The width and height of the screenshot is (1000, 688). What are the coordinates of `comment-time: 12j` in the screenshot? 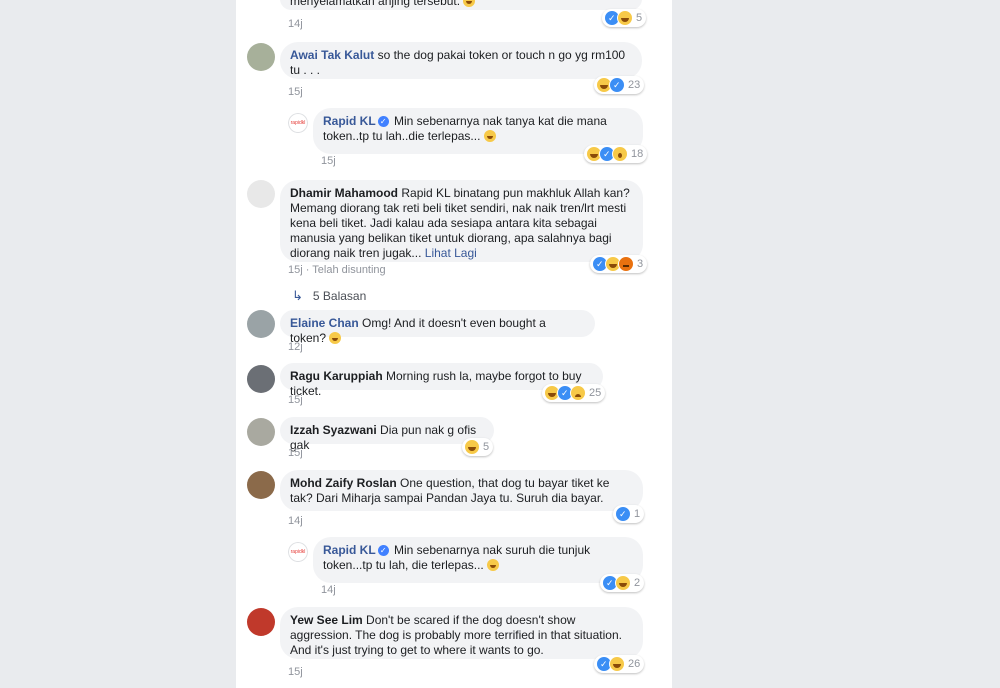 It's located at (295, 347).